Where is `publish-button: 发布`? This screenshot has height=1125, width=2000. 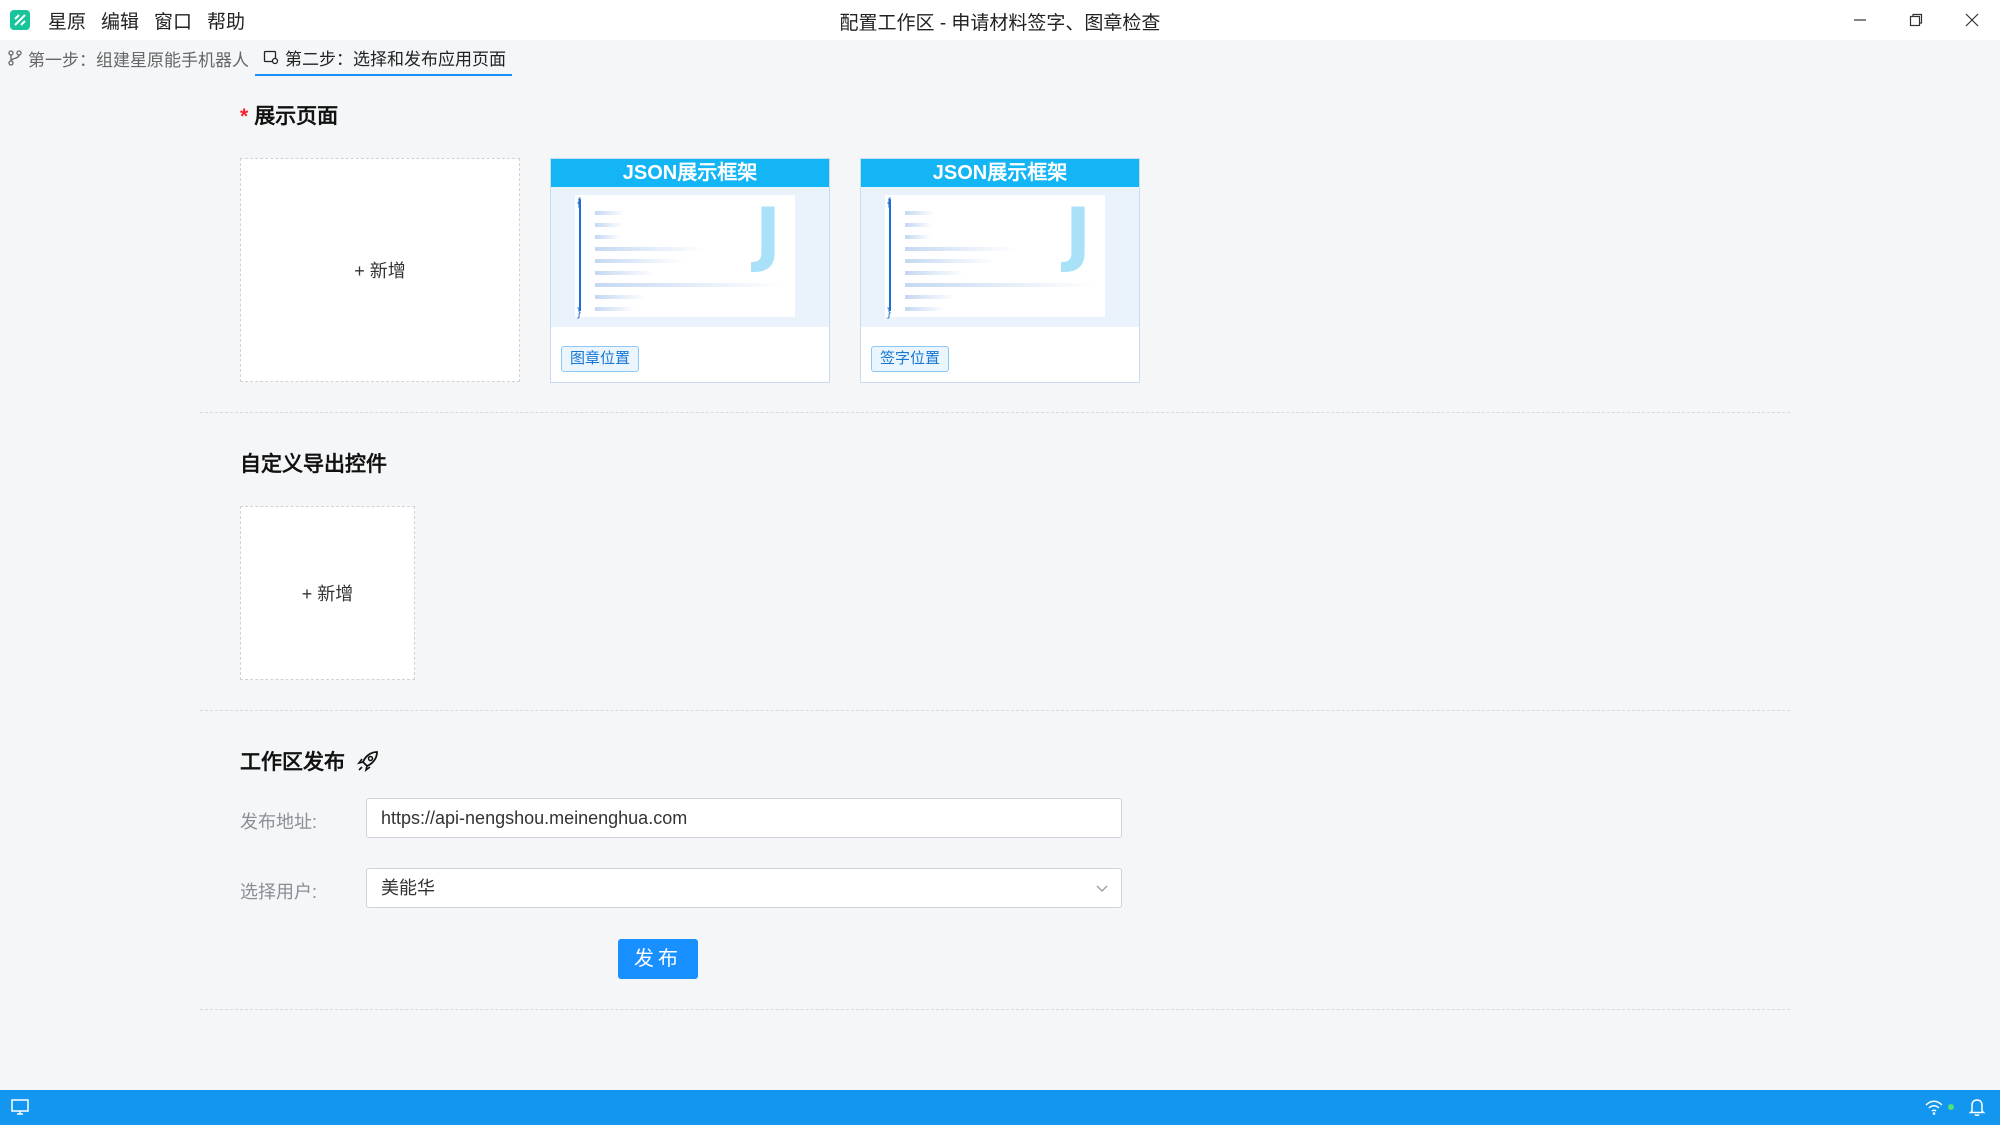
publish-button: 发布 is located at coordinates (658, 959).